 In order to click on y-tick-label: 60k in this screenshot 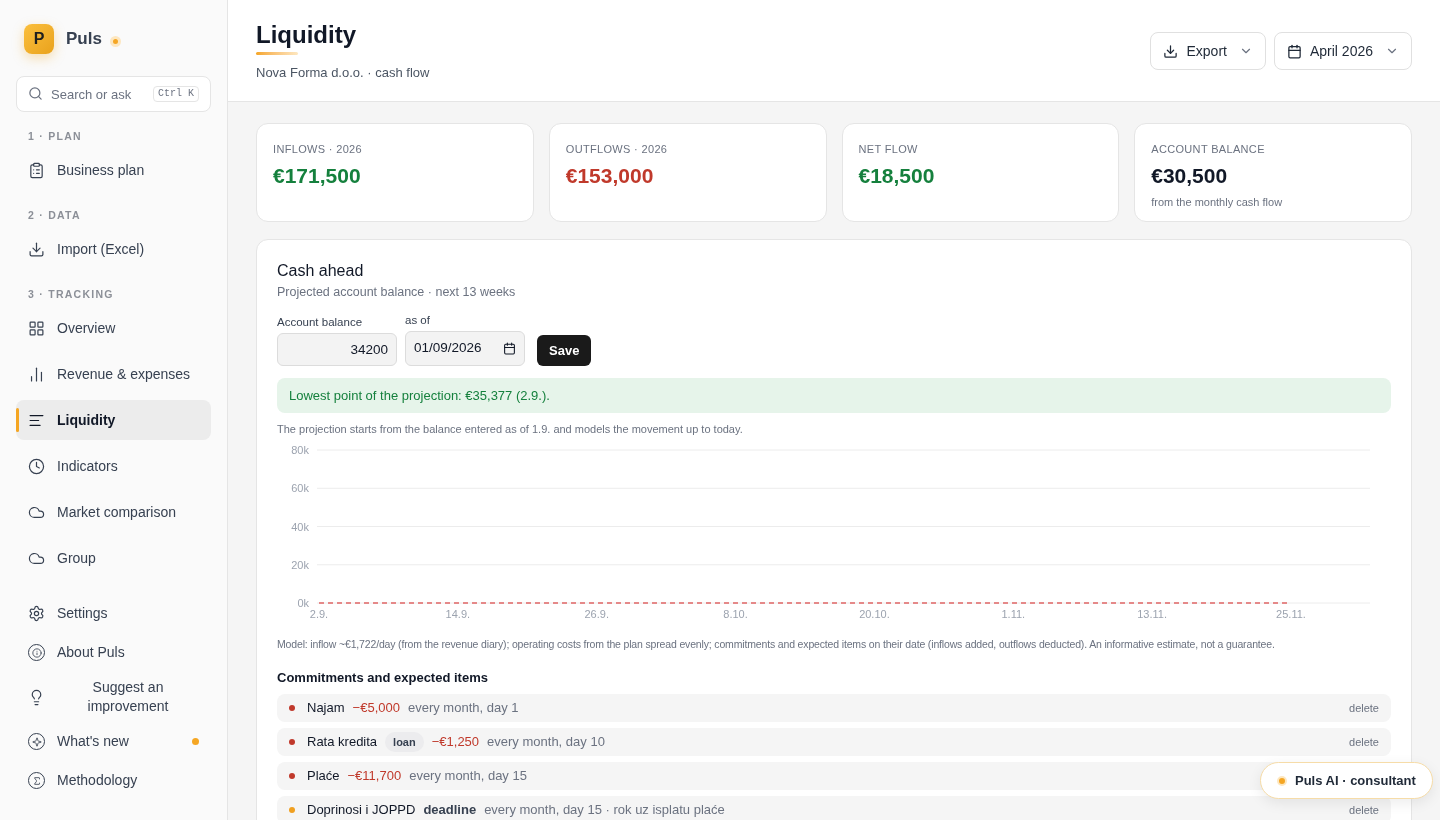, I will do `click(300, 488)`.